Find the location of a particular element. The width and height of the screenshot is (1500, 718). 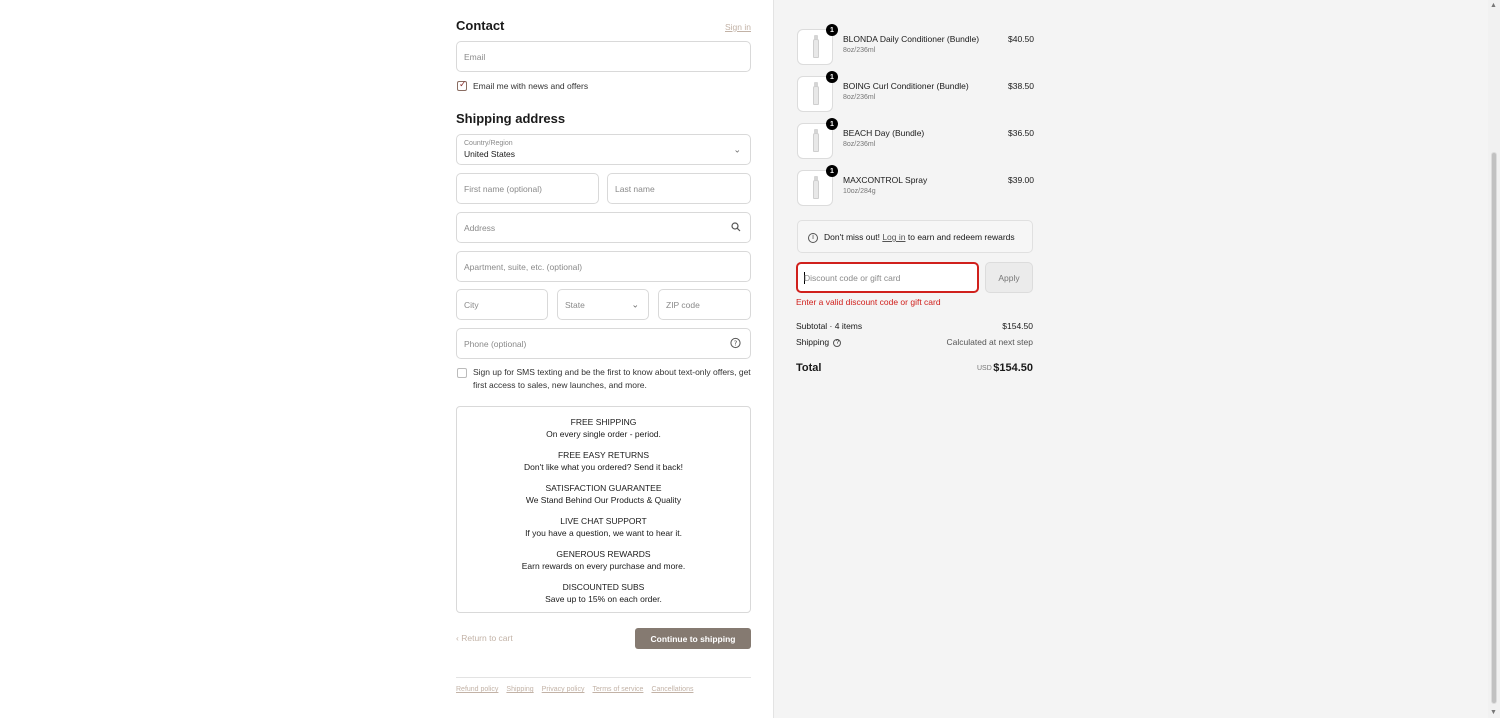

item-price: $40.50 is located at coordinates (1021, 39).